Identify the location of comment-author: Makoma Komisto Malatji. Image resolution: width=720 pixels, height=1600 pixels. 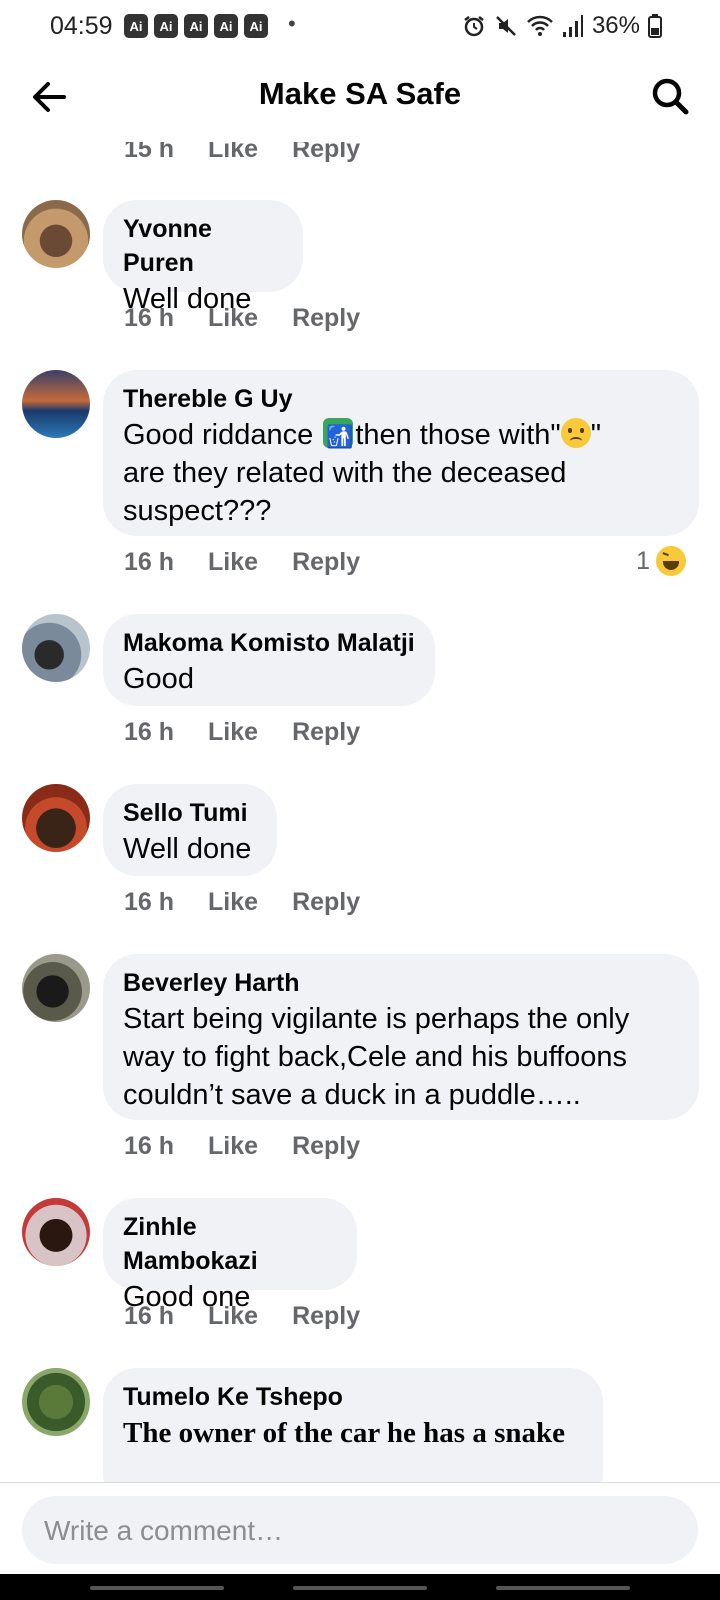
(269, 643).